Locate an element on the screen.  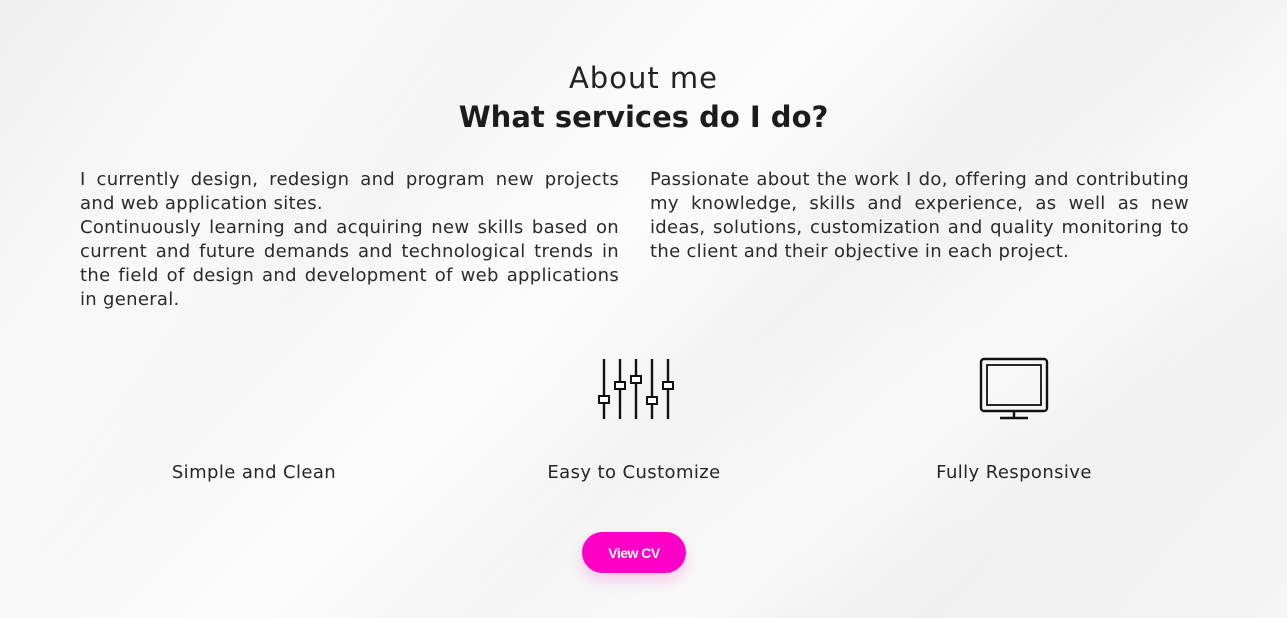
feature-simple-clean: Simple and Clean is located at coordinates (254, 419).